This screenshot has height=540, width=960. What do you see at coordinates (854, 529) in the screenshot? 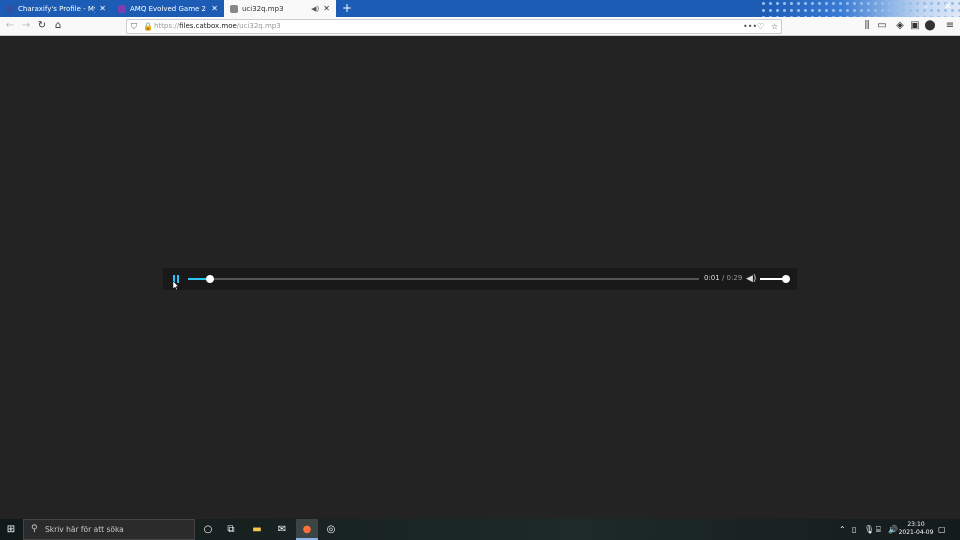
I see `tablet-icon: ▯` at bounding box center [854, 529].